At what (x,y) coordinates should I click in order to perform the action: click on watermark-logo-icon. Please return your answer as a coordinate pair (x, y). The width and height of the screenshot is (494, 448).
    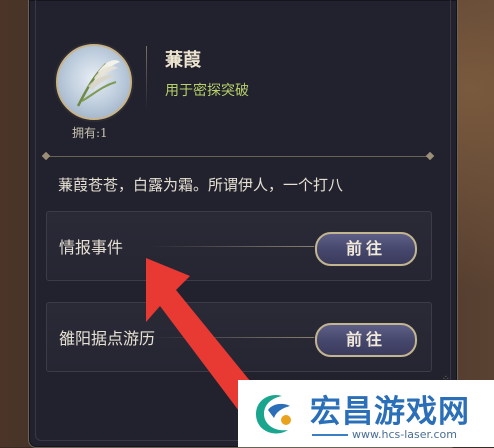
    Looking at the image, I should click on (273, 414).